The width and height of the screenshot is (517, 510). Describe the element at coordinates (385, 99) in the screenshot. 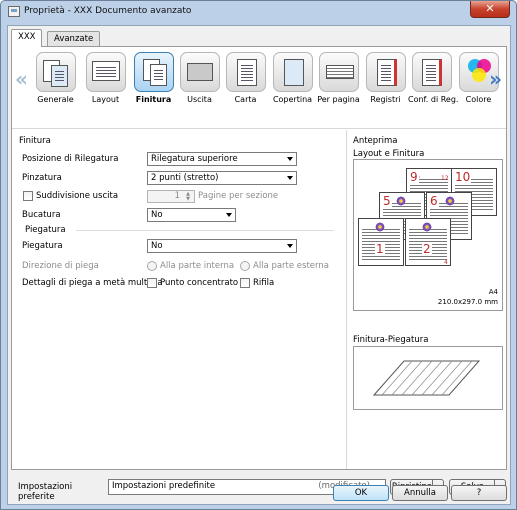

I see `category-label: Registri` at that location.